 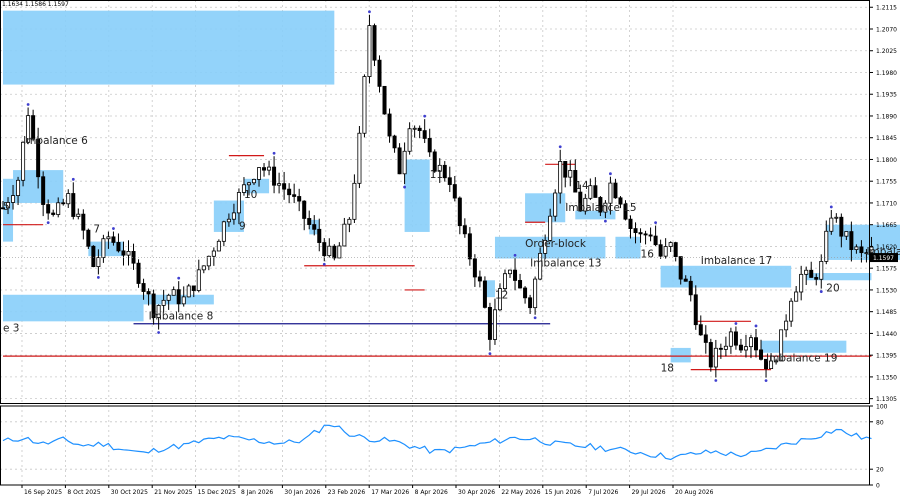 I want to click on current-price-label: 1.1597, so click(x=883, y=258).